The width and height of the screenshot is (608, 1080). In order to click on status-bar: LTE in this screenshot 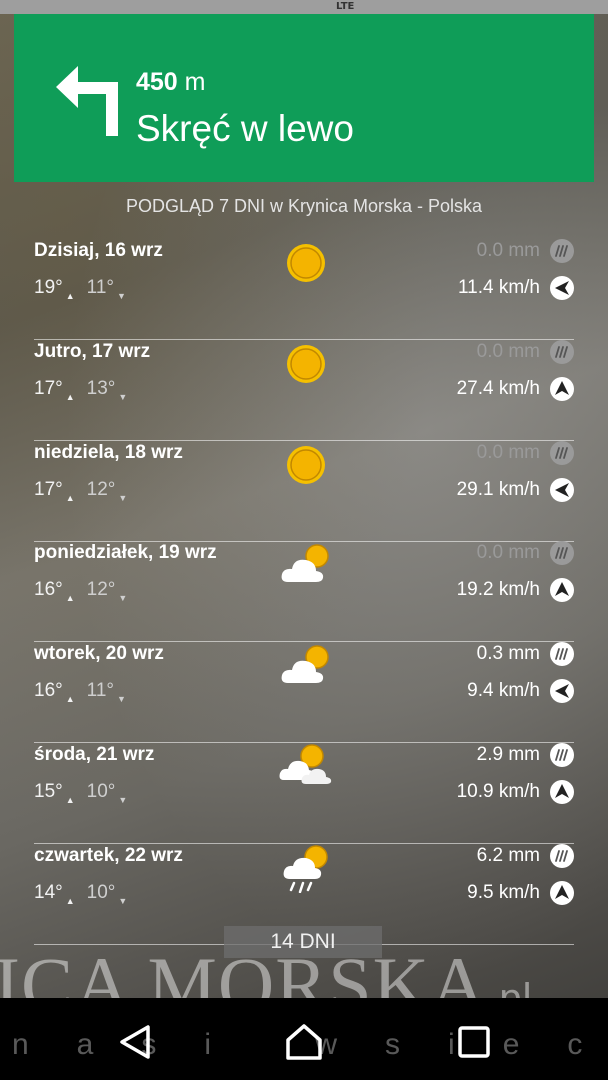, I will do `click(304, 7)`.